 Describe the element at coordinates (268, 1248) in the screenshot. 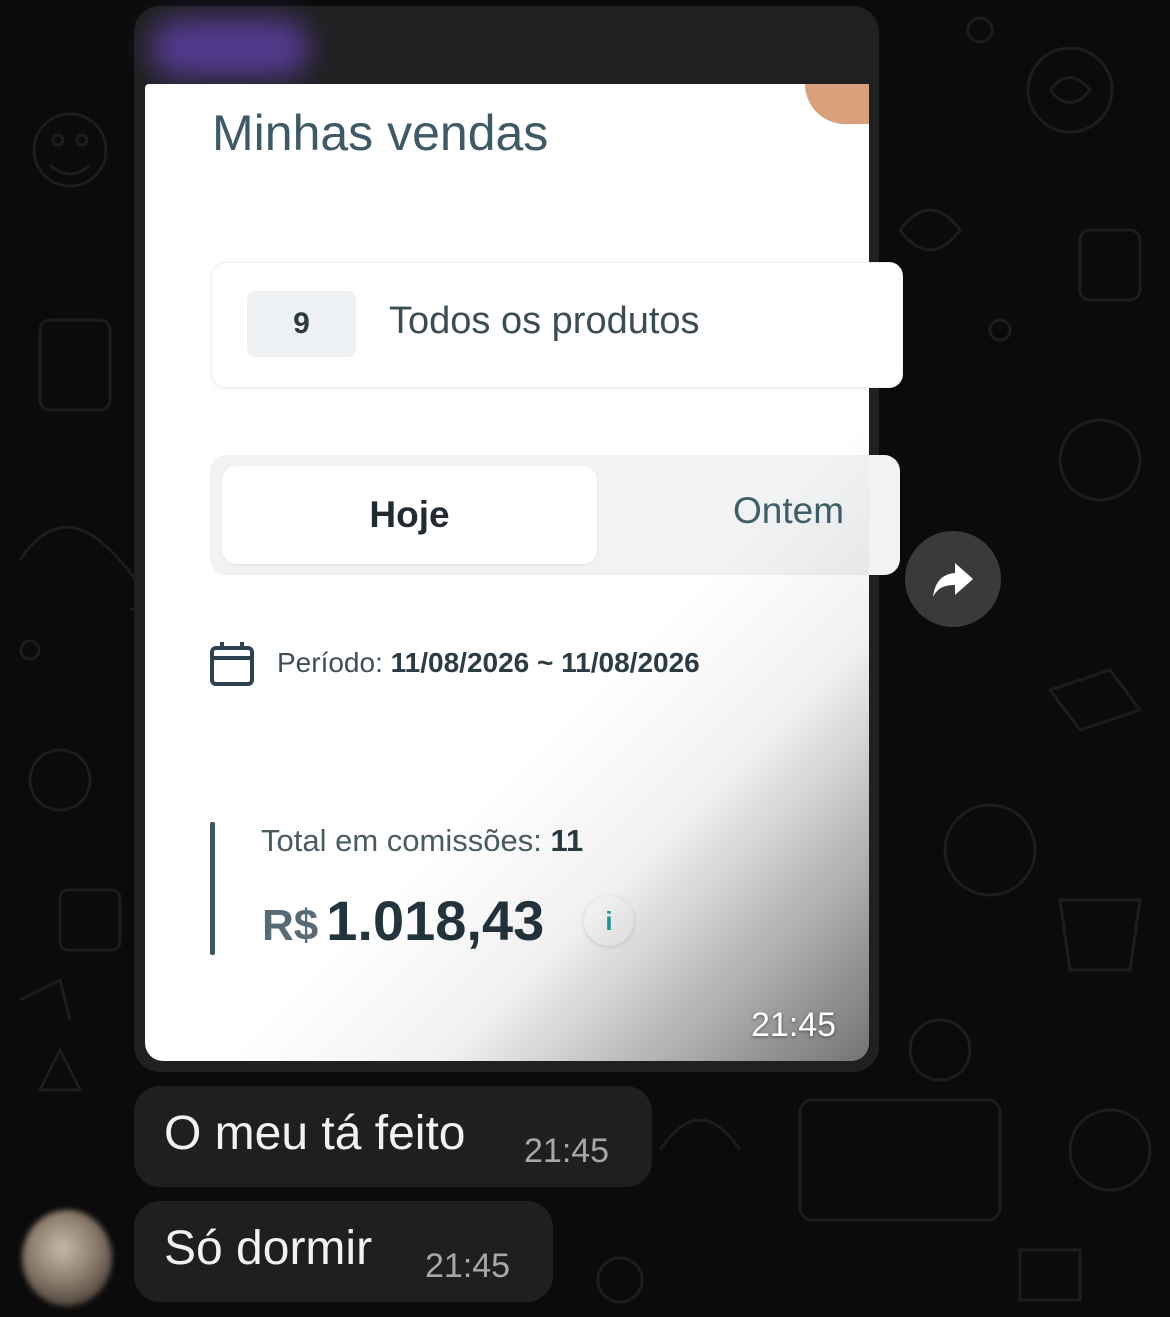

I see `message-text: Só dormir` at that location.